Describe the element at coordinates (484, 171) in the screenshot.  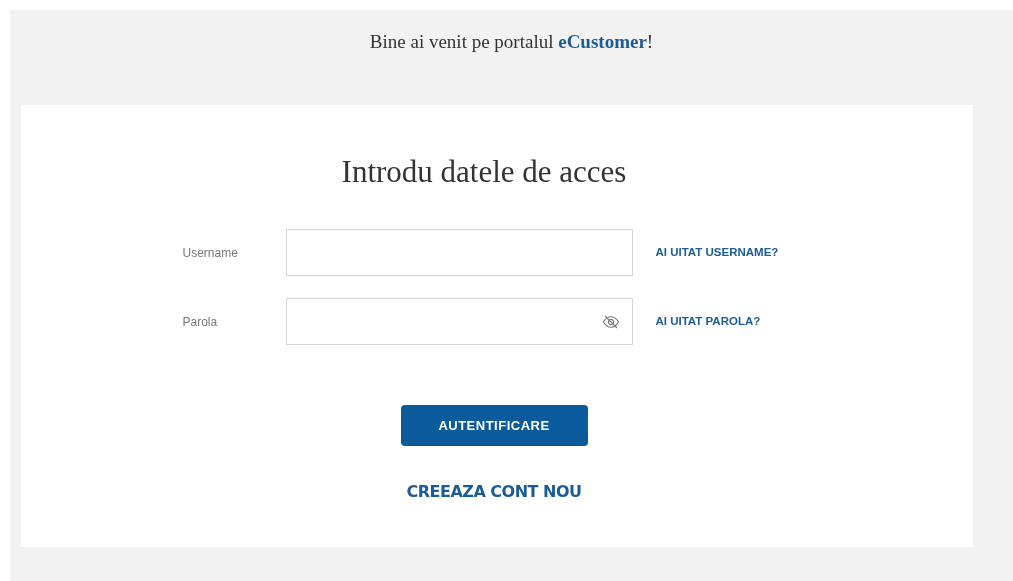
I see `form-title: Introdu datele de acces` at that location.